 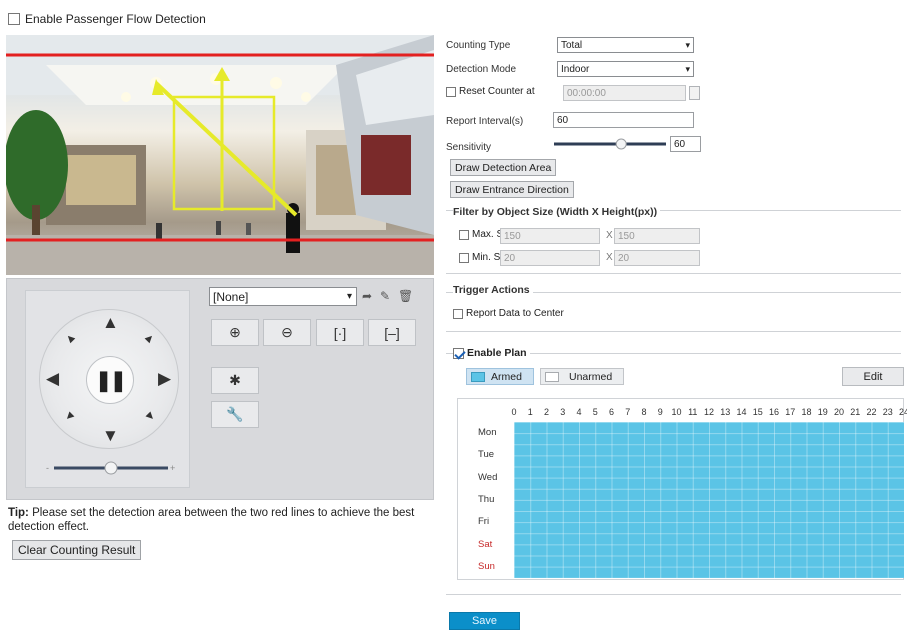 I want to click on save-button: Save, so click(x=484, y=621).